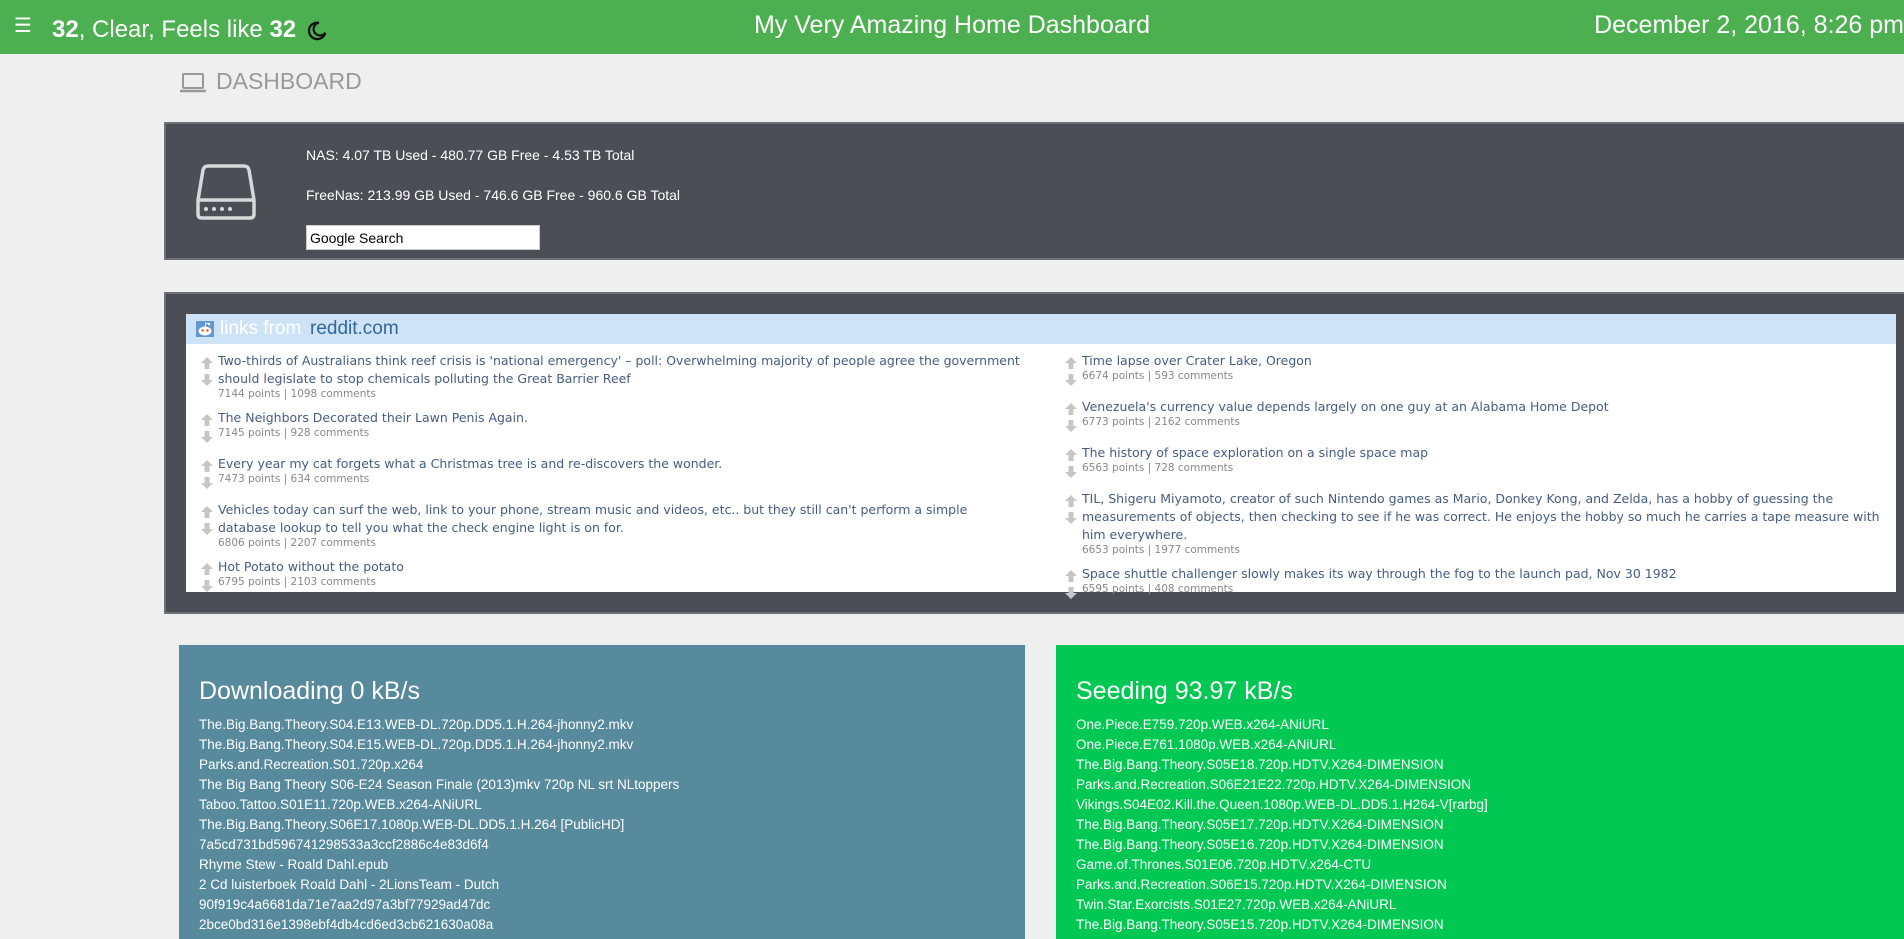 This screenshot has width=1904, height=939. What do you see at coordinates (602, 845) in the screenshot?
I see `downloading-item: 7a5cd731bd596741298533a3ccf2886c4e83d6f4` at bounding box center [602, 845].